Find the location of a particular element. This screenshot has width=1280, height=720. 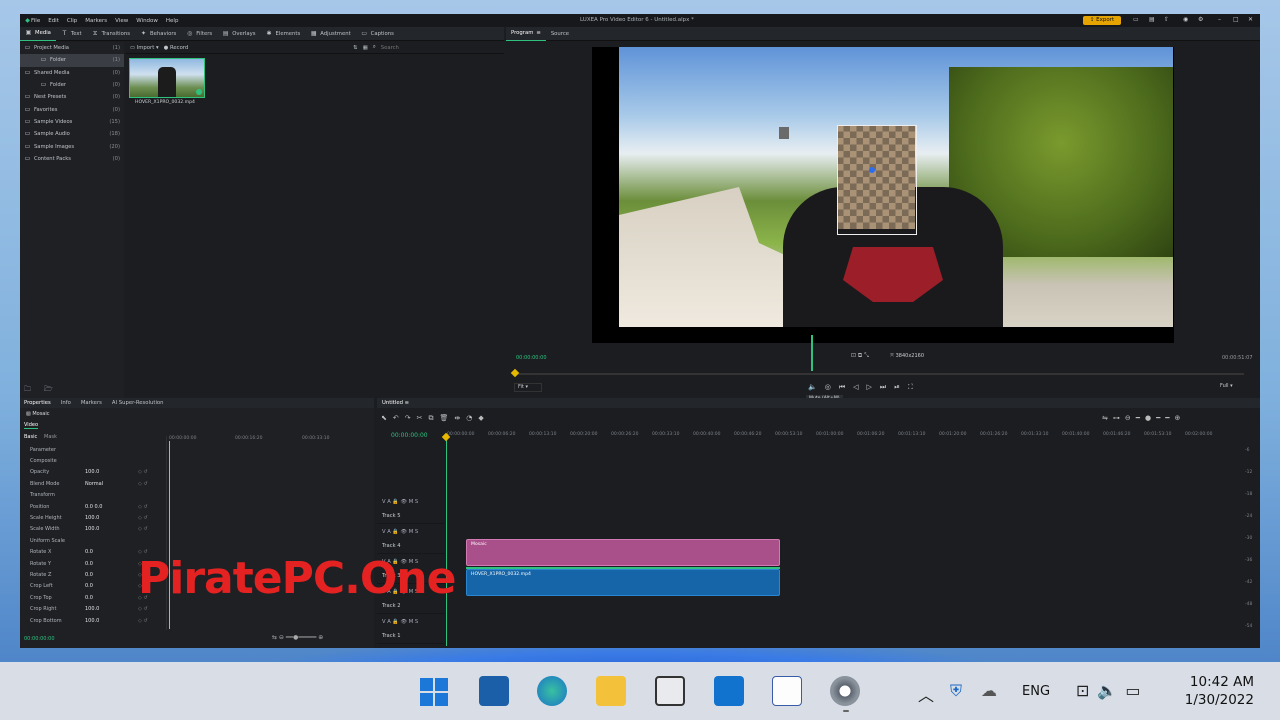

menu-markers: Markers is located at coordinates (96, 21).